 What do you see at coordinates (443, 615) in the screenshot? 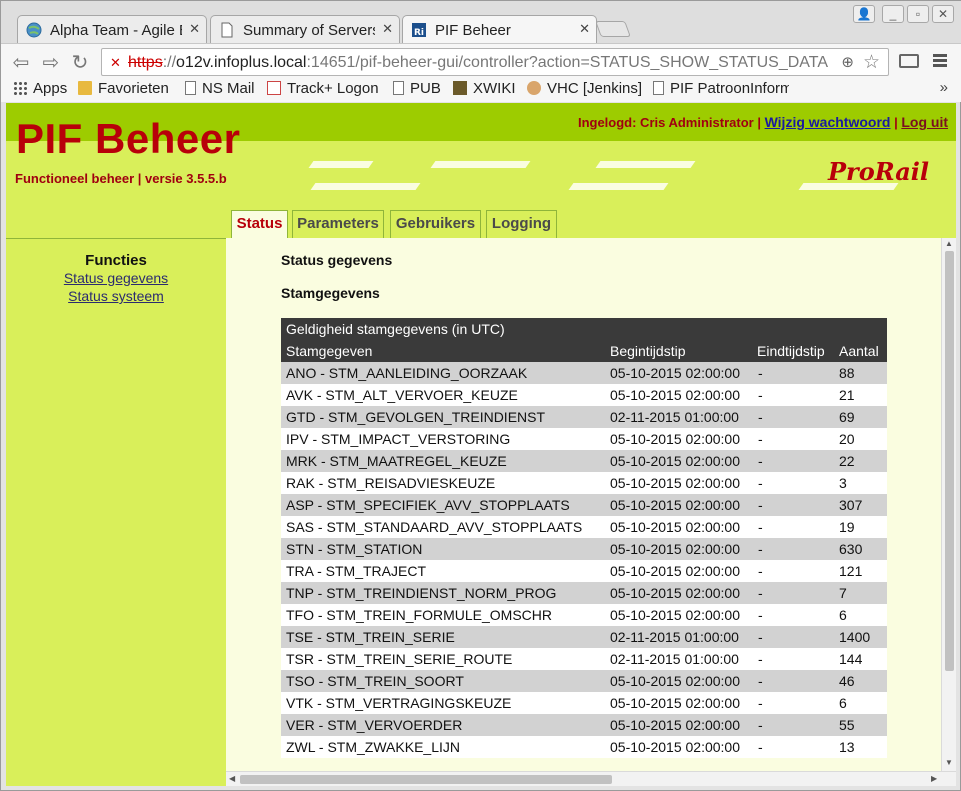
I see `cell-stamgegeven: TFO - STM_TREIN_FORMULE_OMSCHR` at bounding box center [443, 615].